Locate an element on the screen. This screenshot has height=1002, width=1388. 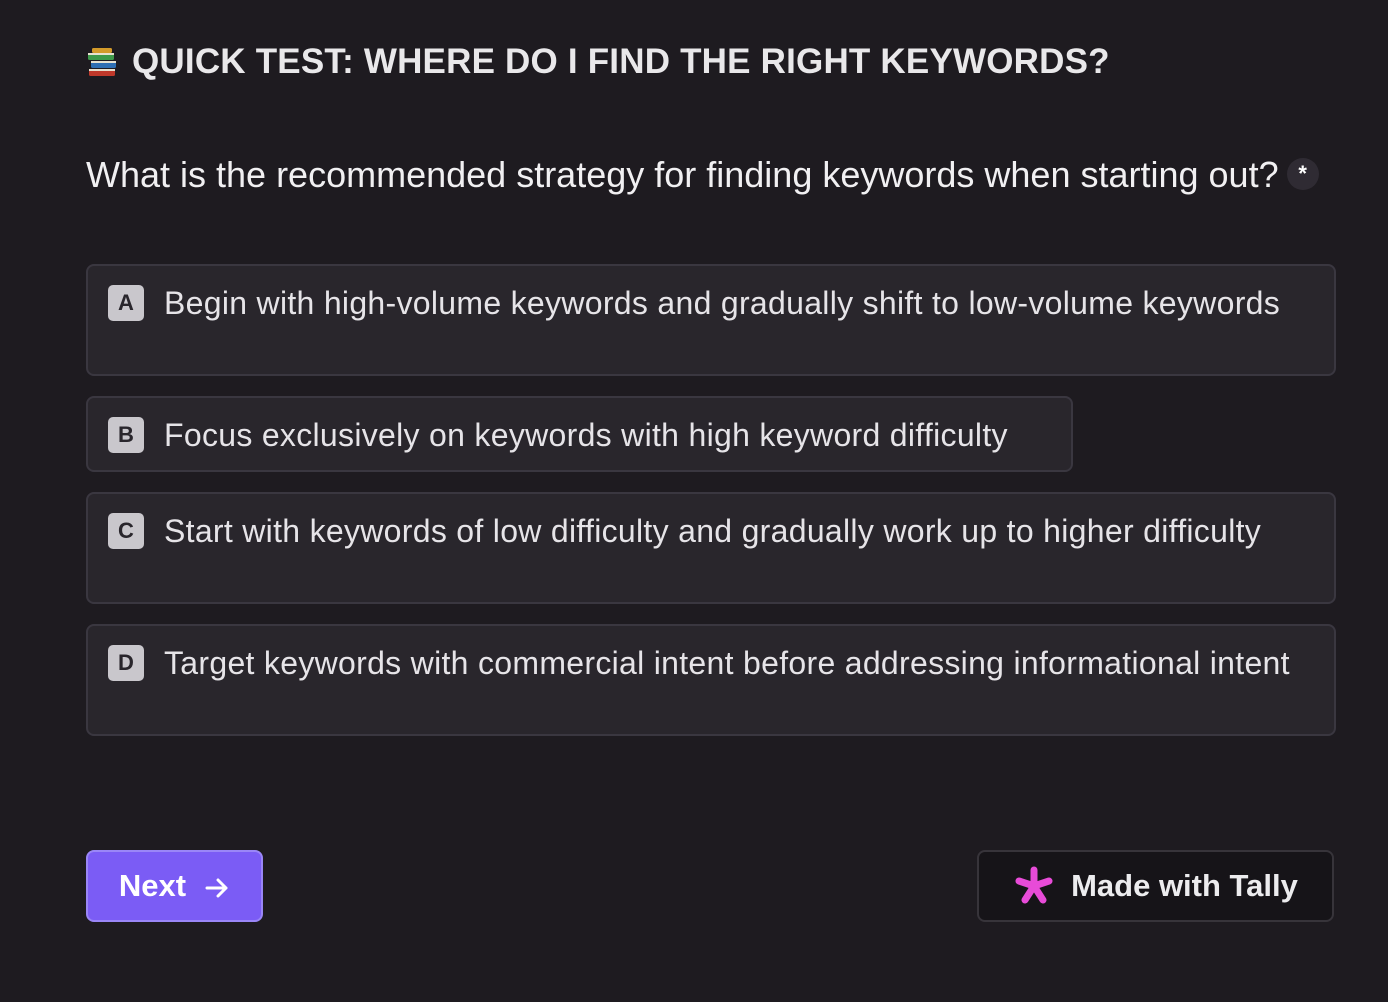
next-button: Next is located at coordinates (174, 886).